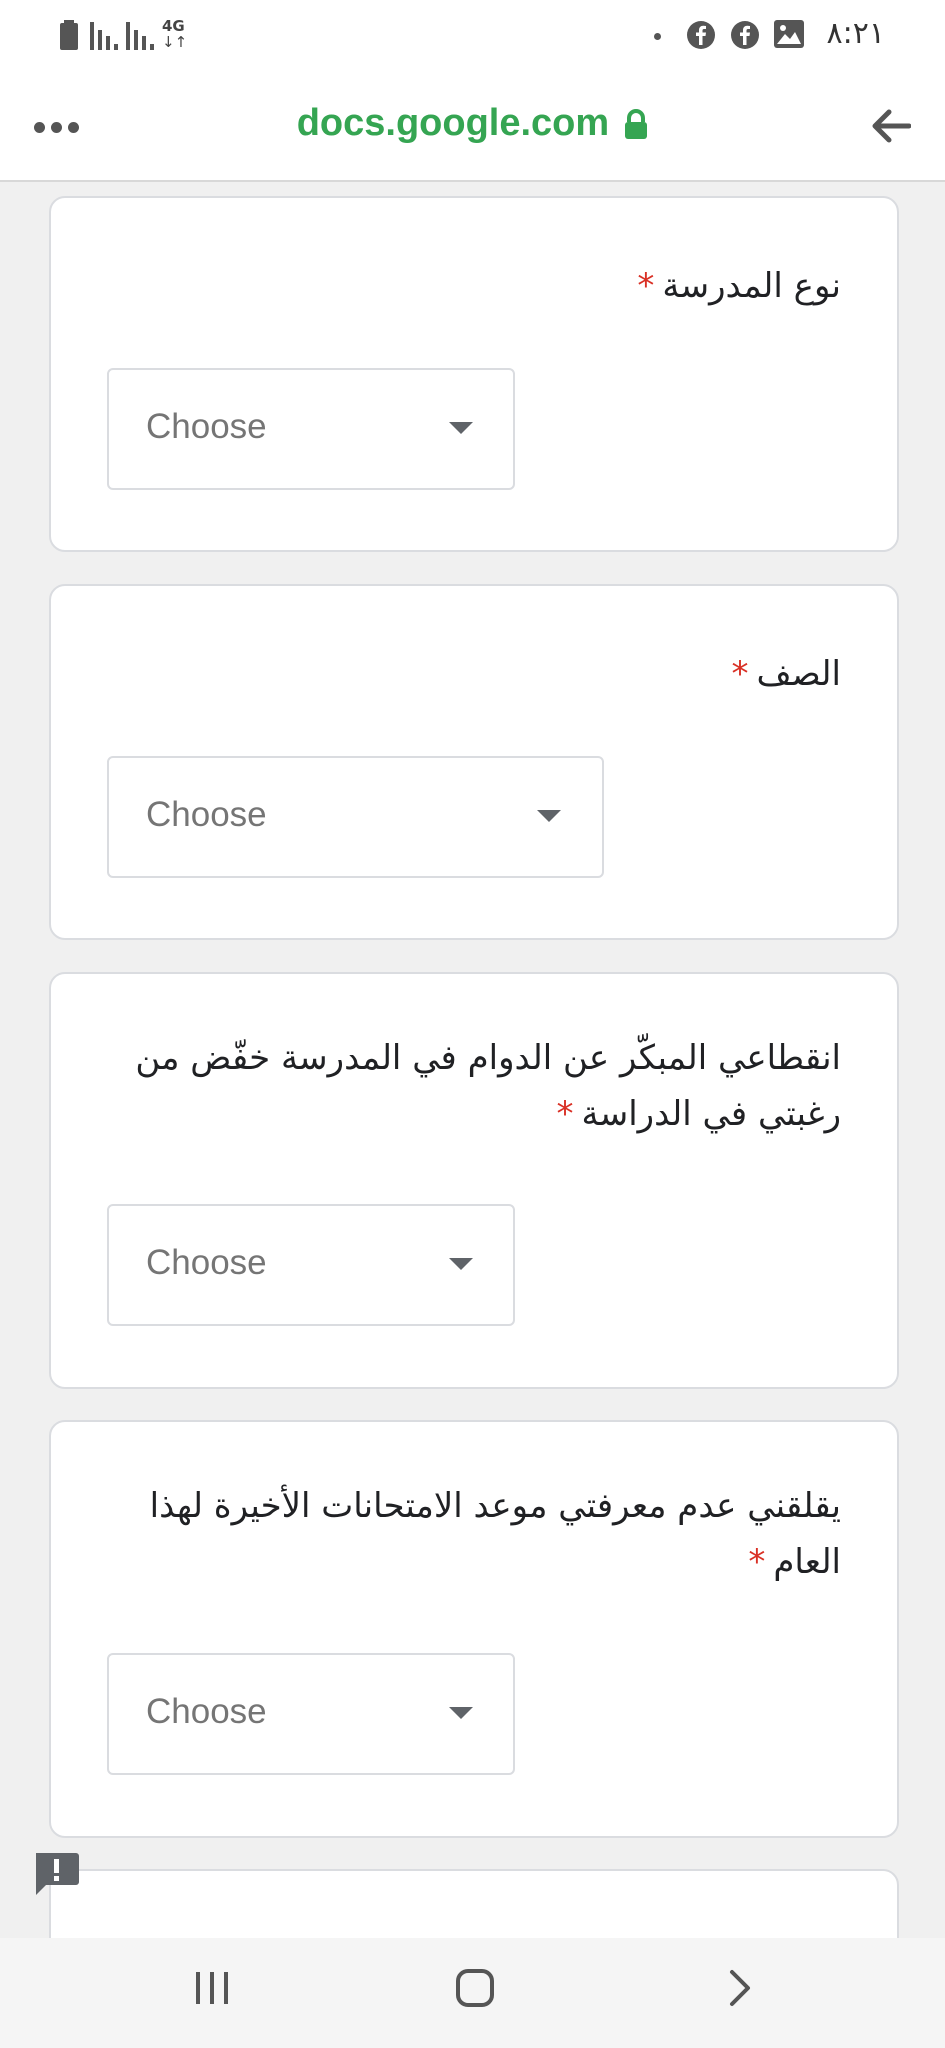 Image resolution: width=945 pixels, height=2048 pixels. Describe the element at coordinates (355, 817) in the screenshot. I see `grade-dropdown: Choose` at that location.